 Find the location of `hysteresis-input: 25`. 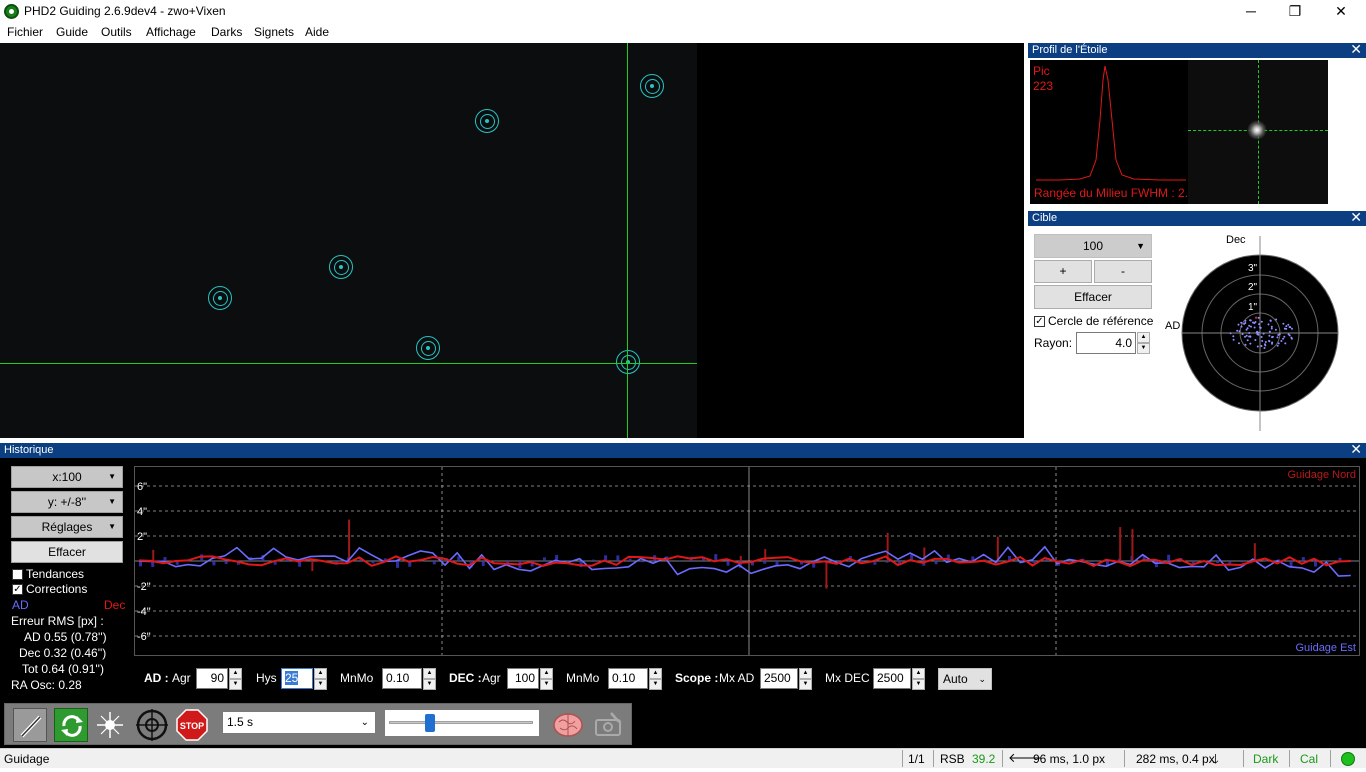

hysteresis-input: 25 is located at coordinates (297, 678).